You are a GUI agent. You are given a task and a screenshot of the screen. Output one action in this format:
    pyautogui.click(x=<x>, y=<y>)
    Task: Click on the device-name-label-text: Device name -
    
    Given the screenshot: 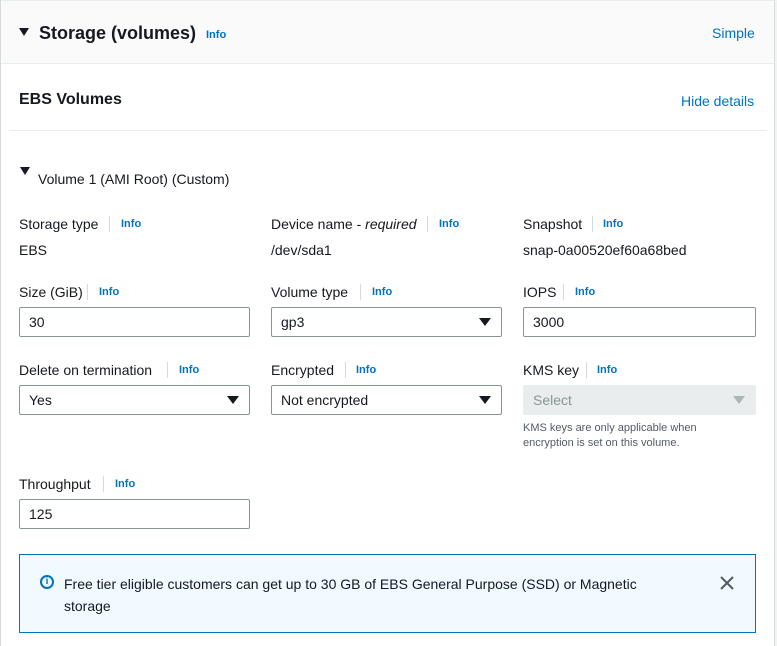 What is the action you would take?
    pyautogui.click(x=318, y=224)
    